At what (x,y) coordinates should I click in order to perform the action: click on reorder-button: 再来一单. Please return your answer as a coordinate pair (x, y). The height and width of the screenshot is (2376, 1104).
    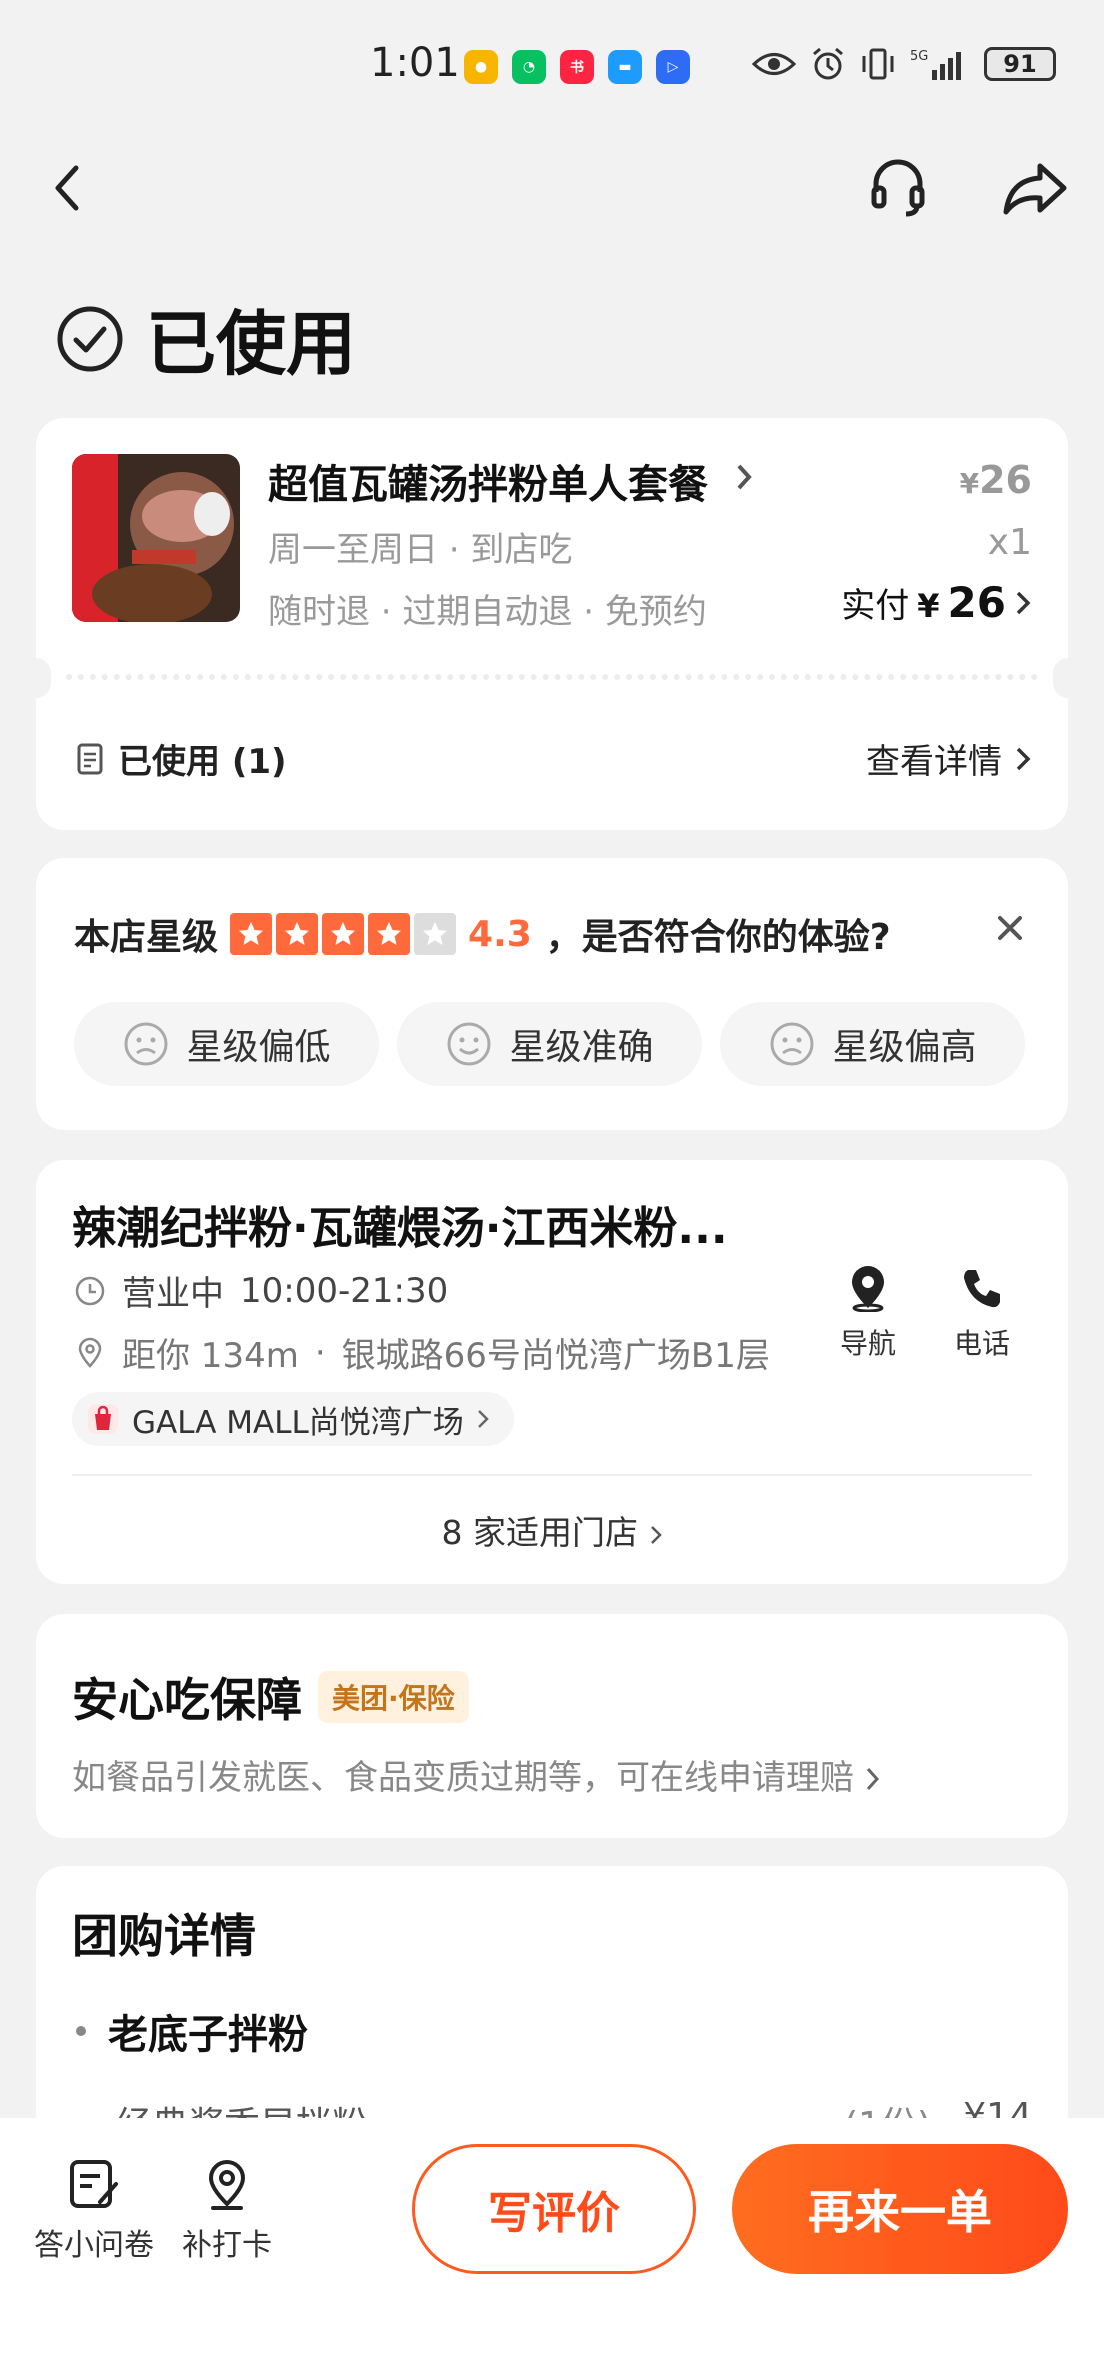
    Looking at the image, I should click on (900, 2209).